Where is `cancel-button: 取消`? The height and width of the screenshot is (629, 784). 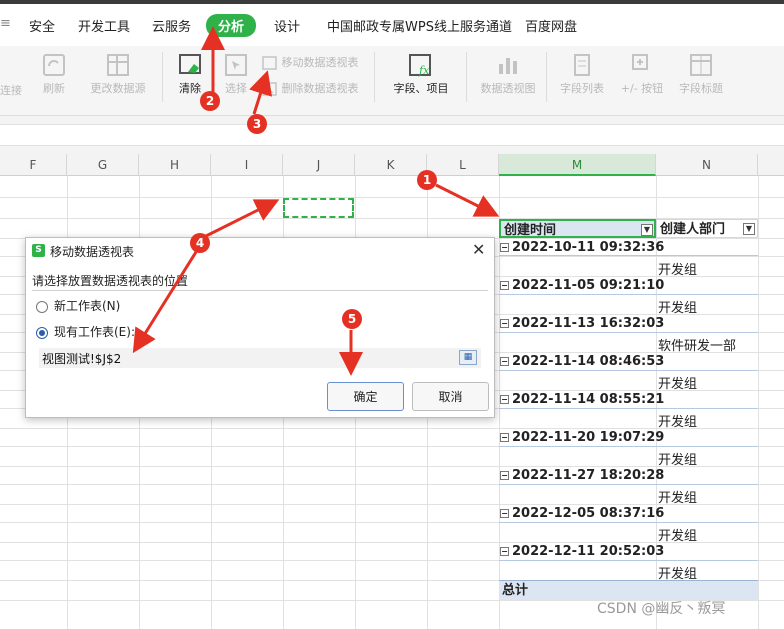 cancel-button: 取消 is located at coordinates (450, 396).